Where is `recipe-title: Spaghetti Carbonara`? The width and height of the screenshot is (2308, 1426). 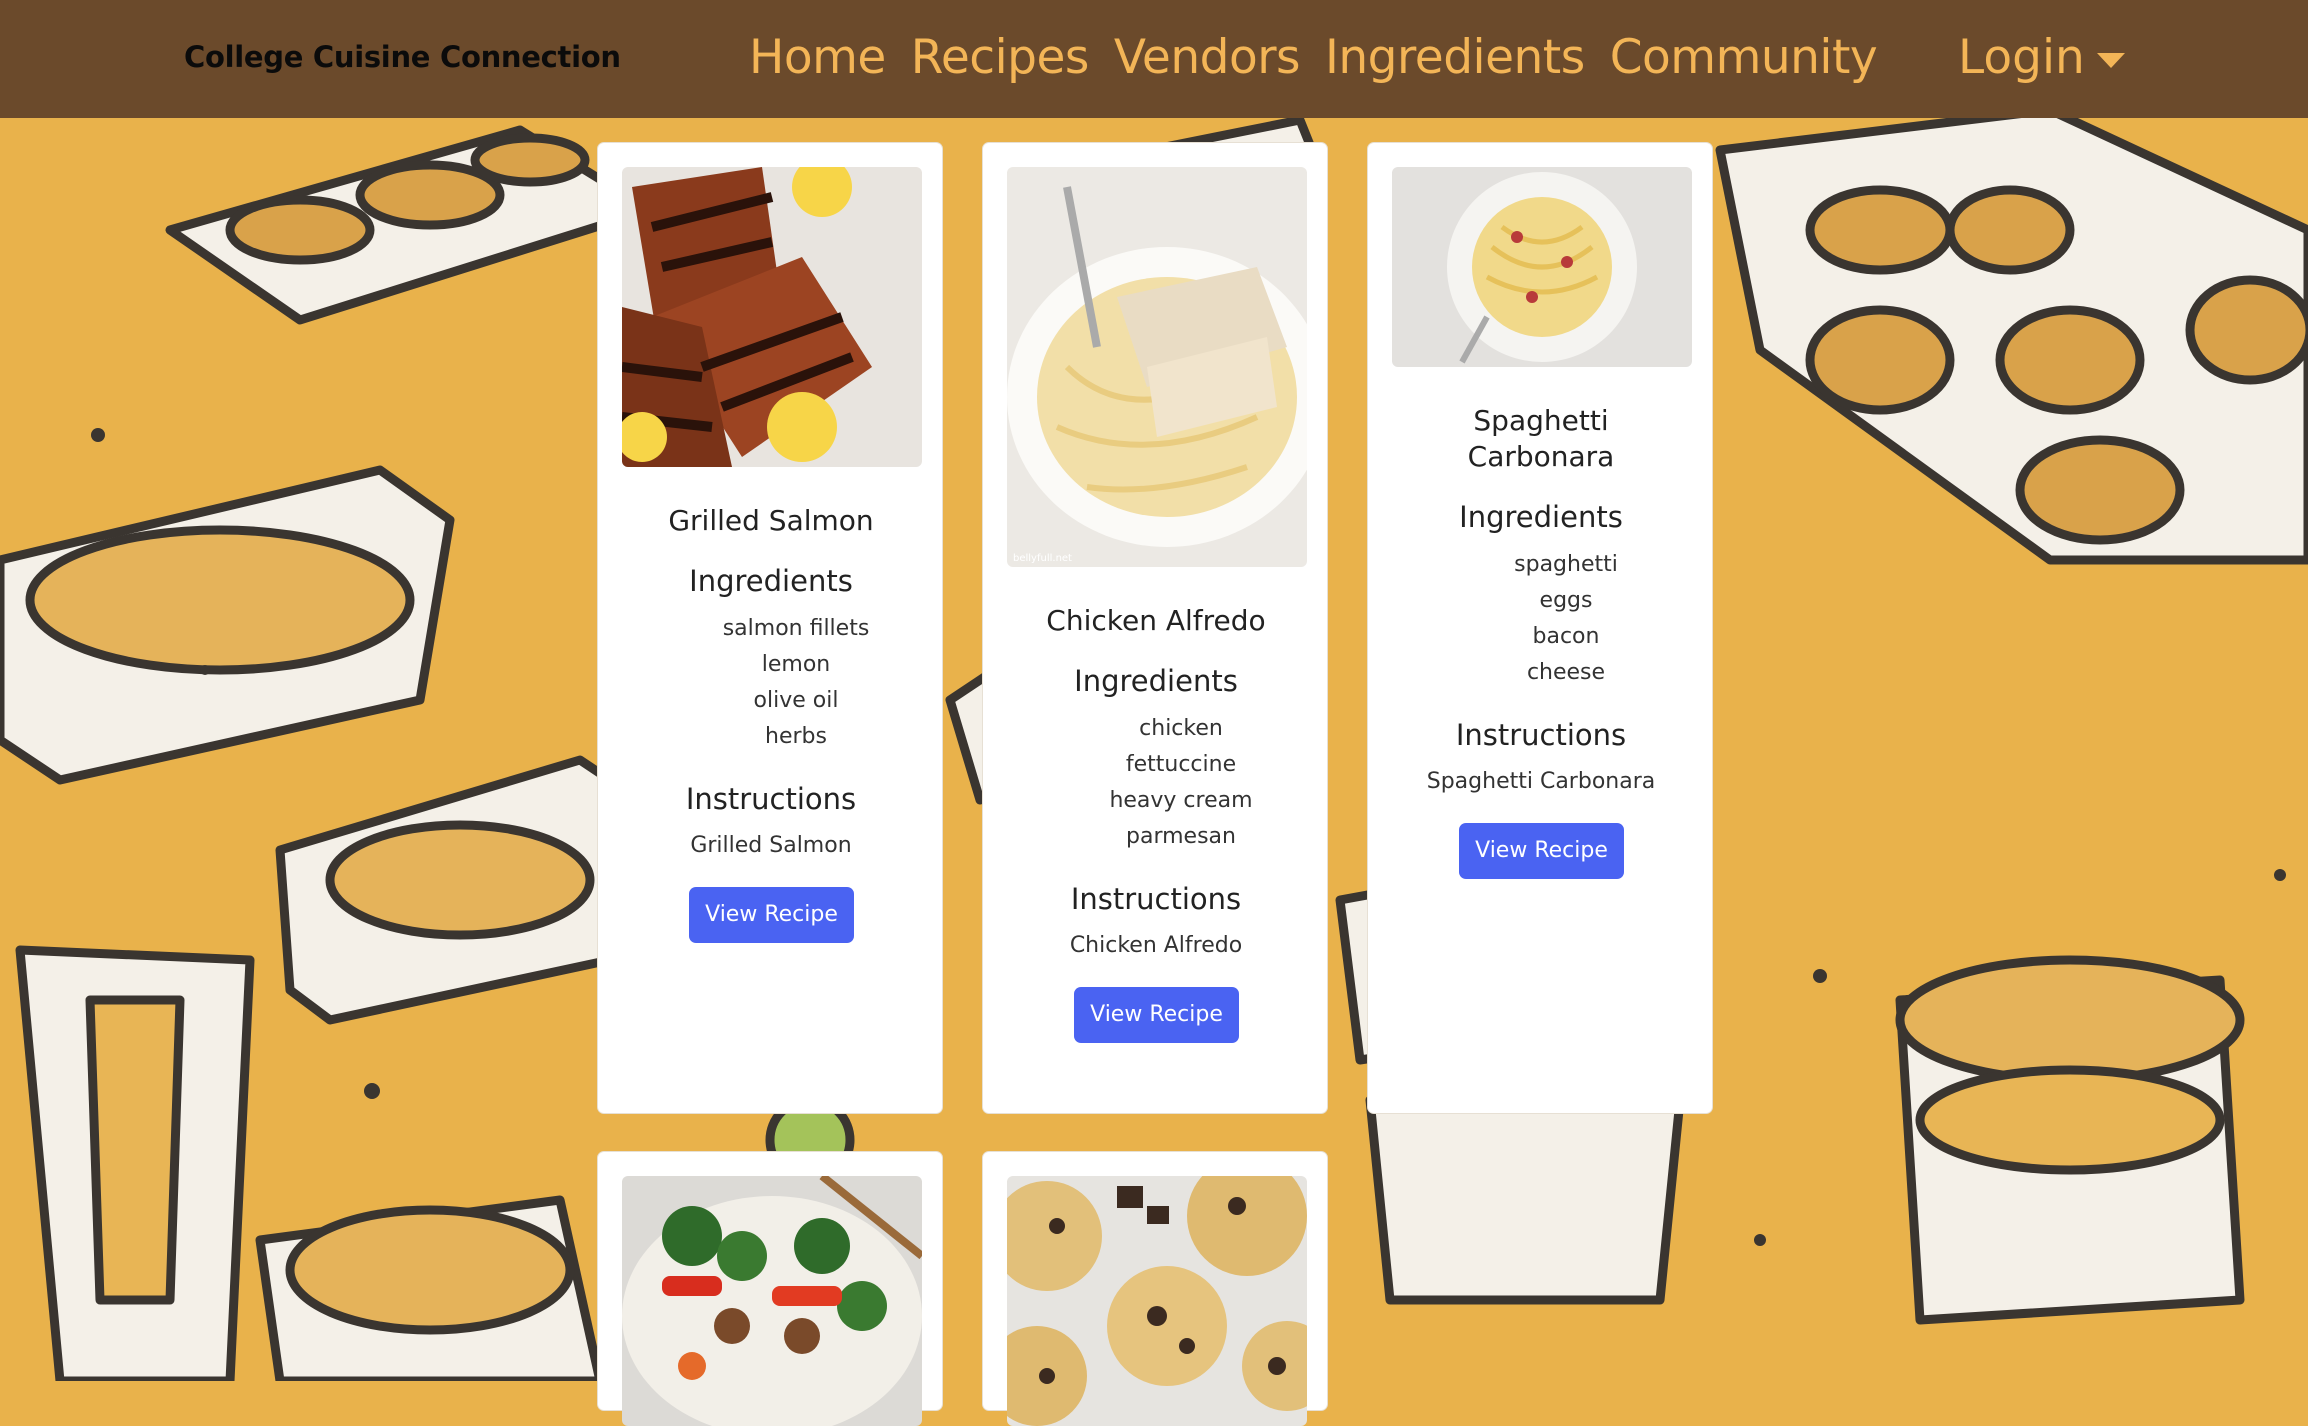 recipe-title: Spaghetti Carbonara is located at coordinates (1541, 439).